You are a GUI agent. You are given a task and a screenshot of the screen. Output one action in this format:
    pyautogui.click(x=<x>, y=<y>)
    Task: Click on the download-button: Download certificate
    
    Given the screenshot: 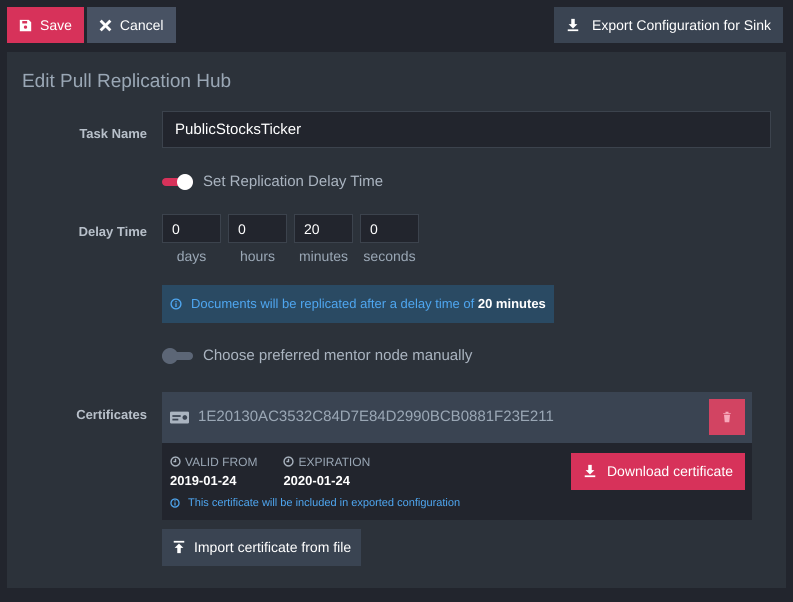 What is the action you would take?
    pyautogui.click(x=657, y=471)
    